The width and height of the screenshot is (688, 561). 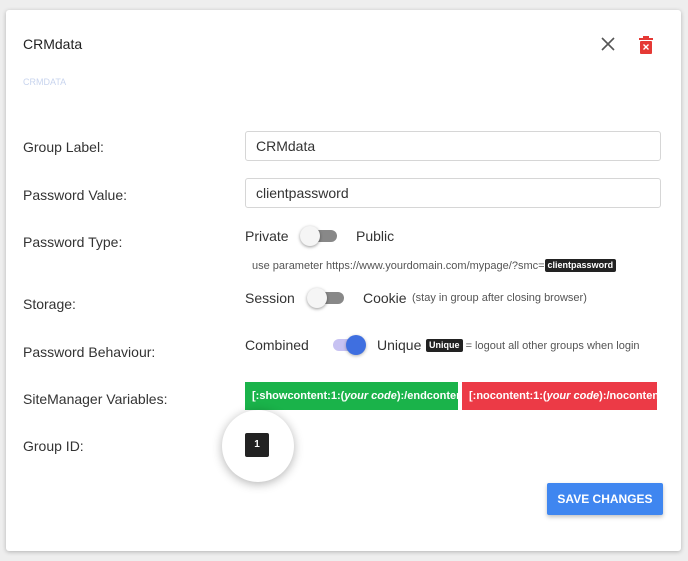 What do you see at coordinates (552, 346) in the screenshot?
I see `unique-hint-text: = logout all other groups when login` at bounding box center [552, 346].